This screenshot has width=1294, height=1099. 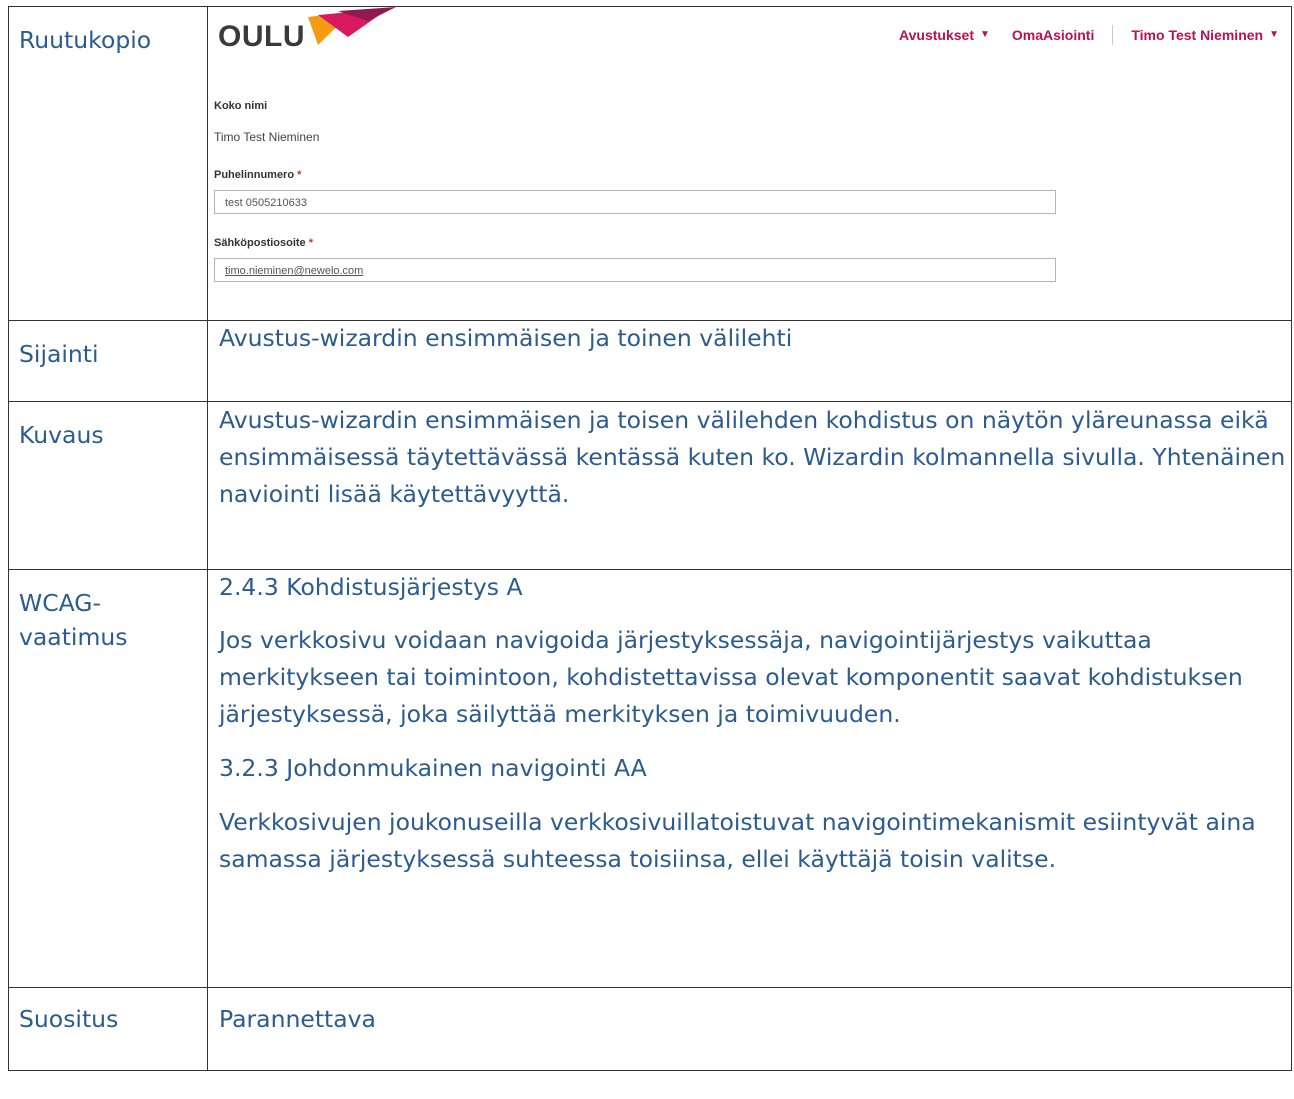 I want to click on email-label-text: Sähköpostiosoite, so click(x=260, y=243).